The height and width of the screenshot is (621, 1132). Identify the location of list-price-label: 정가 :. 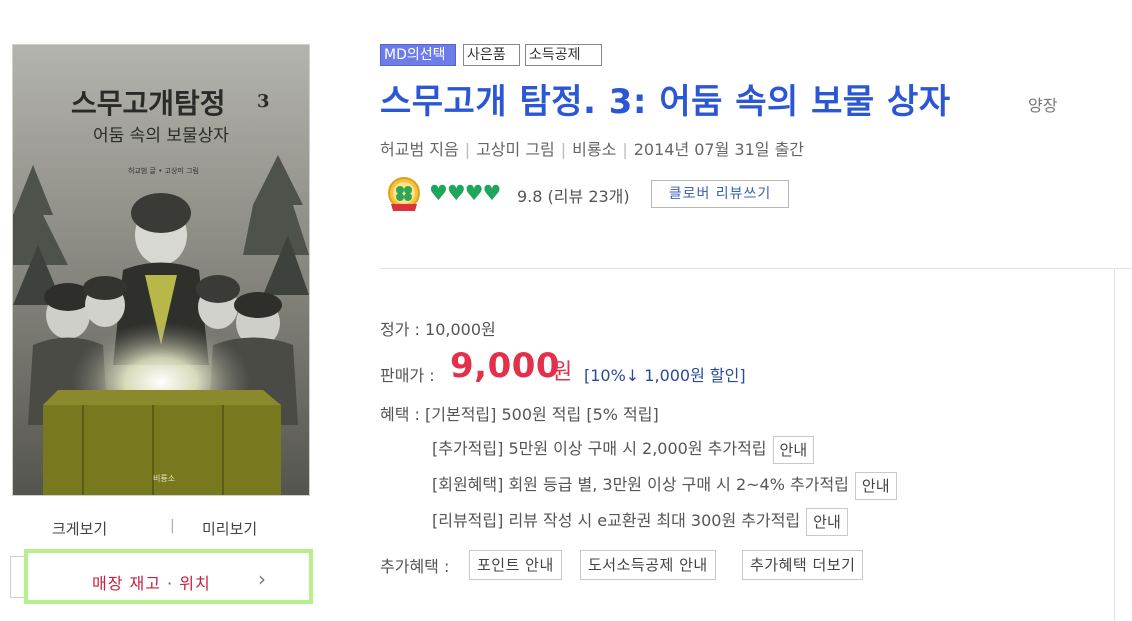
(400, 329).